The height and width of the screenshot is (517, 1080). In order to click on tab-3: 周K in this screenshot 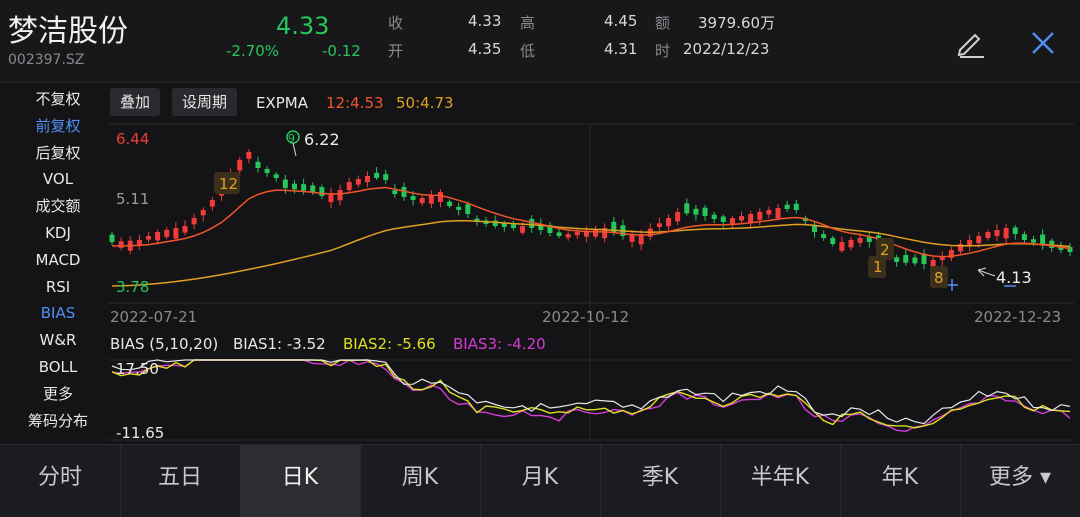, I will do `click(420, 481)`.